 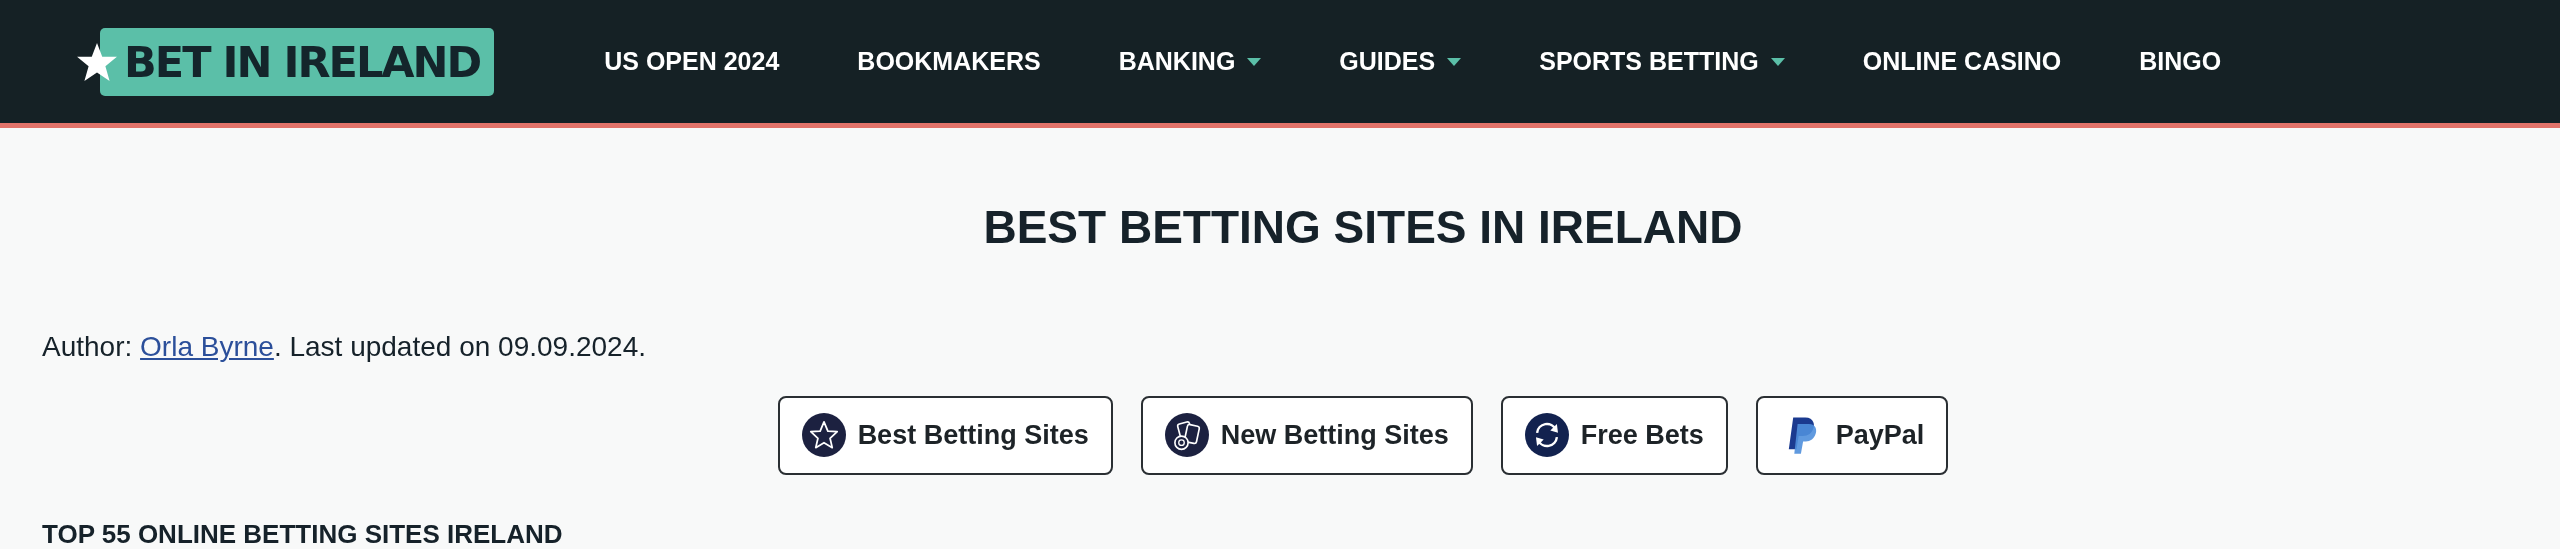 What do you see at coordinates (207, 346) in the screenshot?
I see `author-link: Orla Byrne` at bounding box center [207, 346].